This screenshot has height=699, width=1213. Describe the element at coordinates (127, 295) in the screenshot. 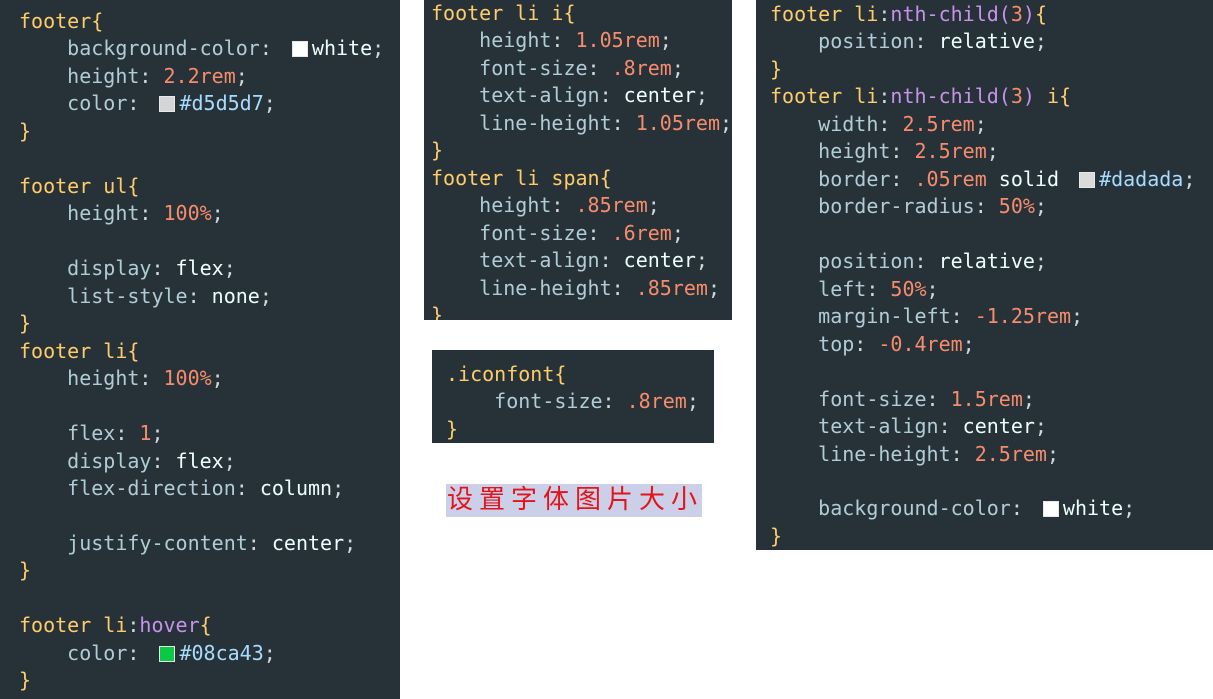

I see `css-property: list-style` at that location.